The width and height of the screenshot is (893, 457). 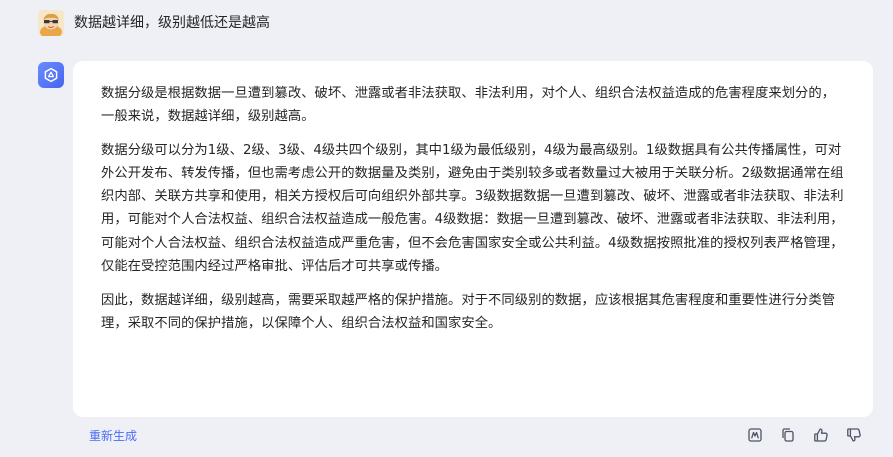 I want to click on answer-actions, so click(x=804, y=435).